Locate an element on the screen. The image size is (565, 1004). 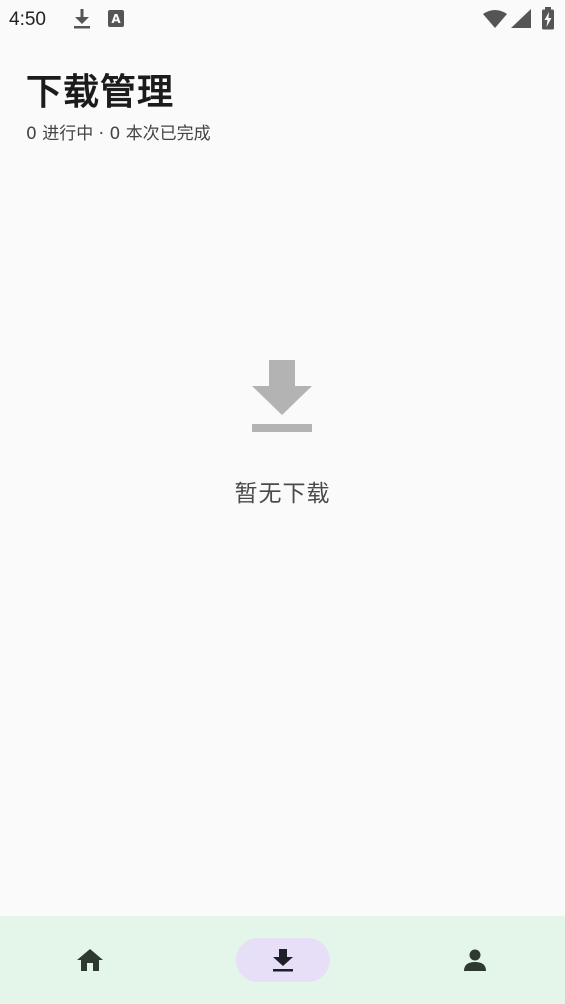
nav-home is located at coordinates (90, 960).